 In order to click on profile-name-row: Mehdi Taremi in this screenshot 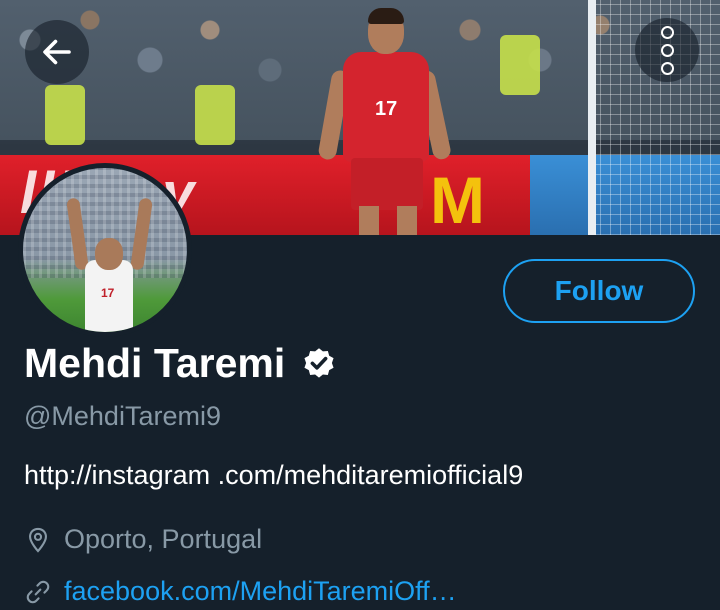, I will do `click(180, 363)`.